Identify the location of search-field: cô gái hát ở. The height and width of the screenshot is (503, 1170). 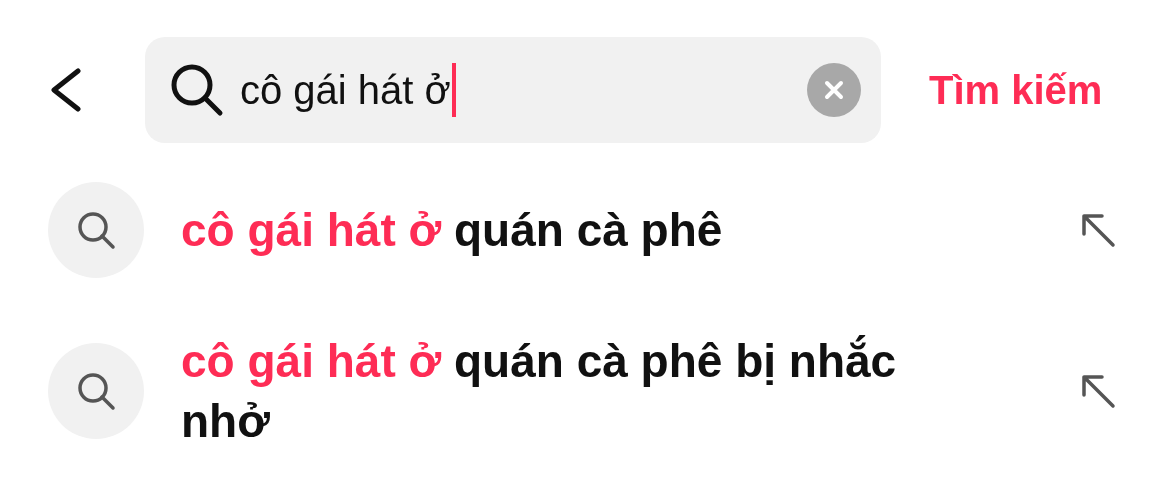
(513, 90).